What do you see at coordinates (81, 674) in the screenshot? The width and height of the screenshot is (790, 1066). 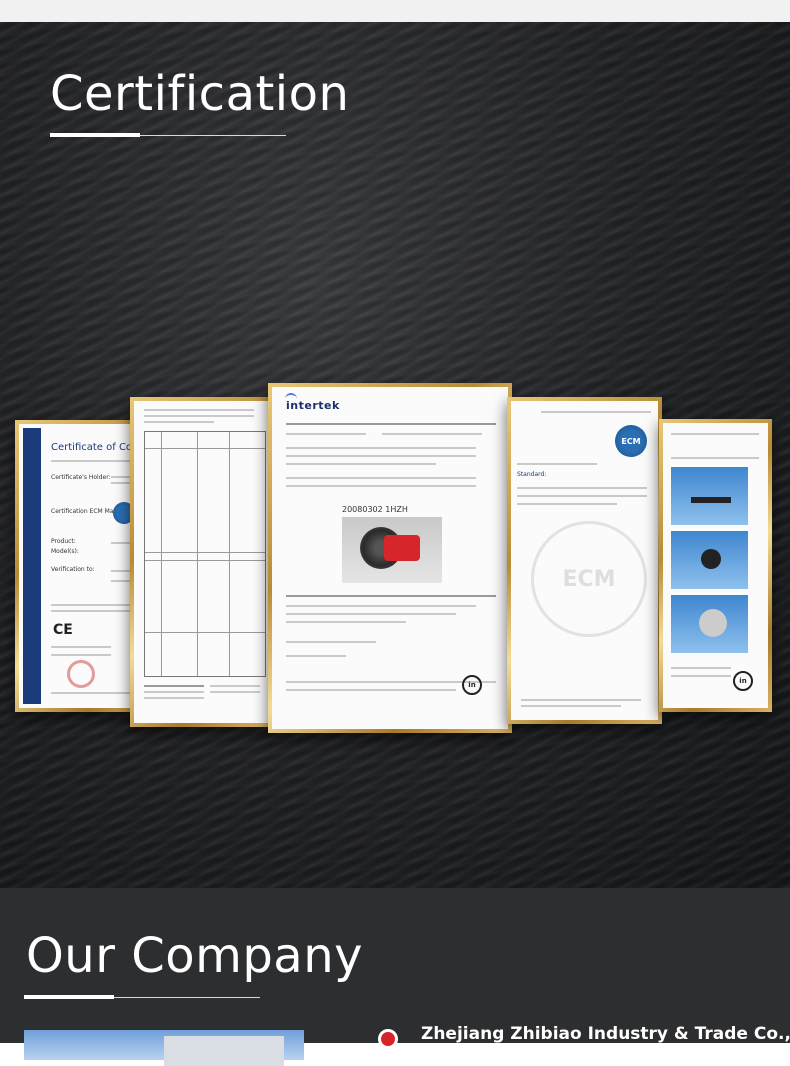 I see `red-stamp-icon` at bounding box center [81, 674].